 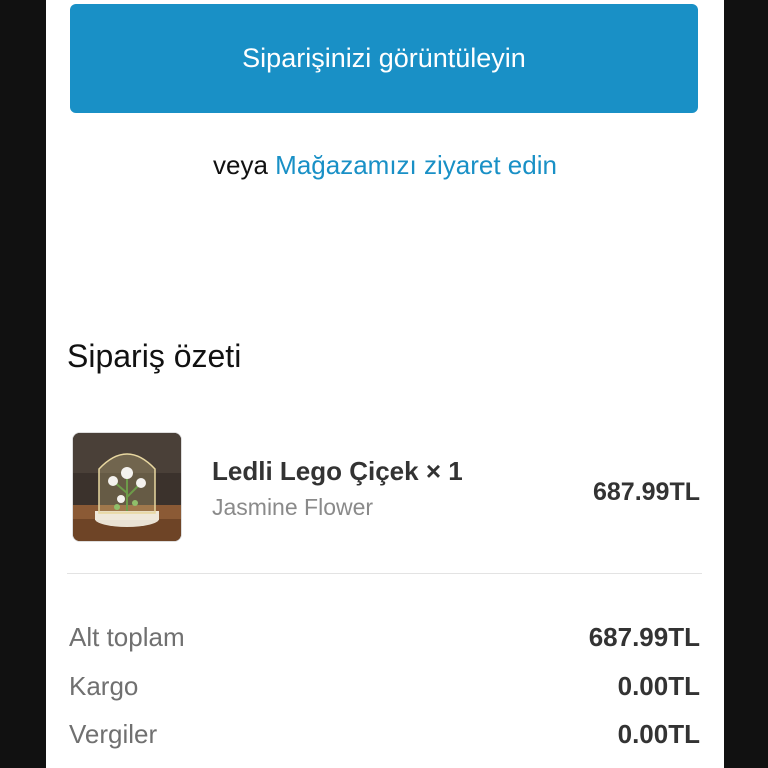 I want to click on item-variant: Jasmine Flower, so click(x=293, y=507).